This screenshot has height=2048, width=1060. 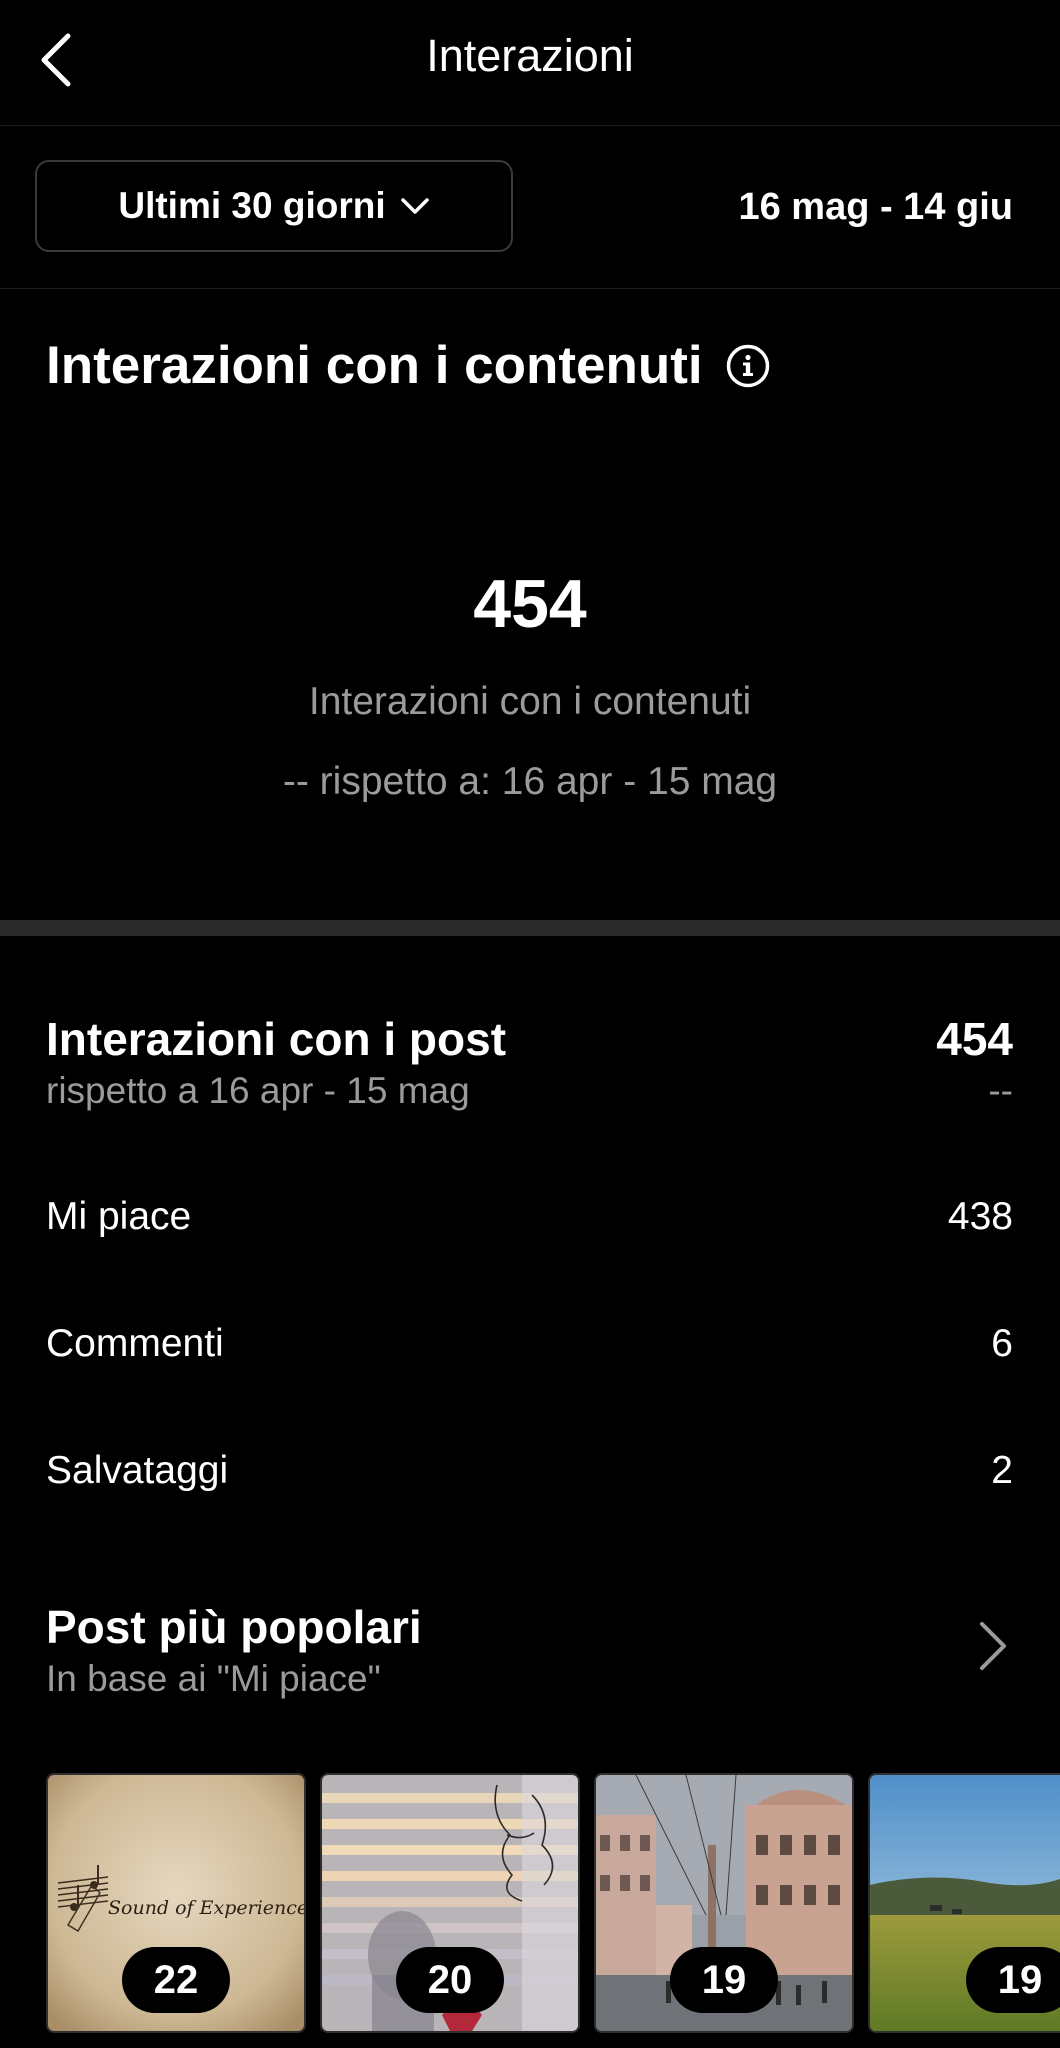 What do you see at coordinates (530, 55) in the screenshot?
I see `page-title: Interazioni` at bounding box center [530, 55].